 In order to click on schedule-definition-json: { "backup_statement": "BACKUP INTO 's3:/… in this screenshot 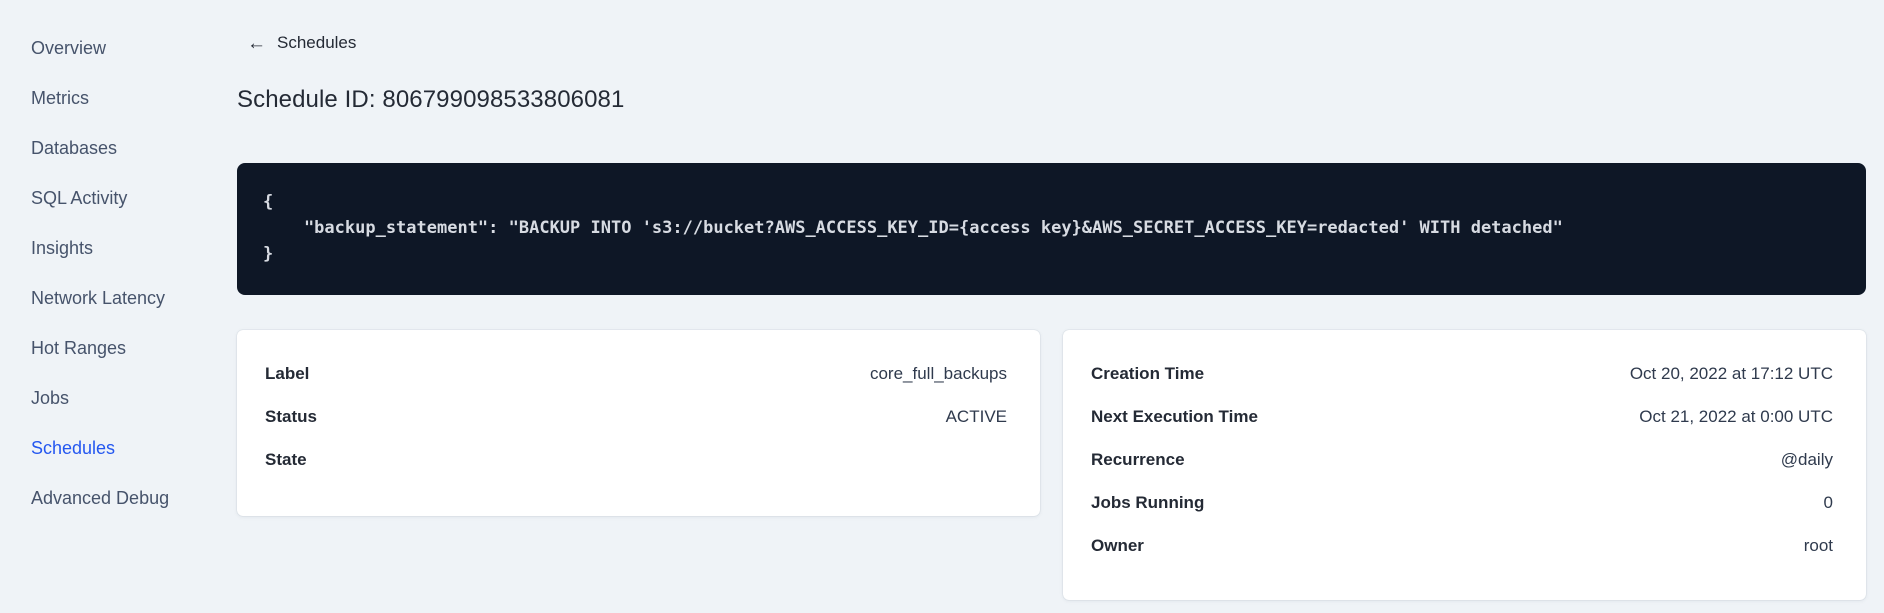, I will do `click(913, 228)`.